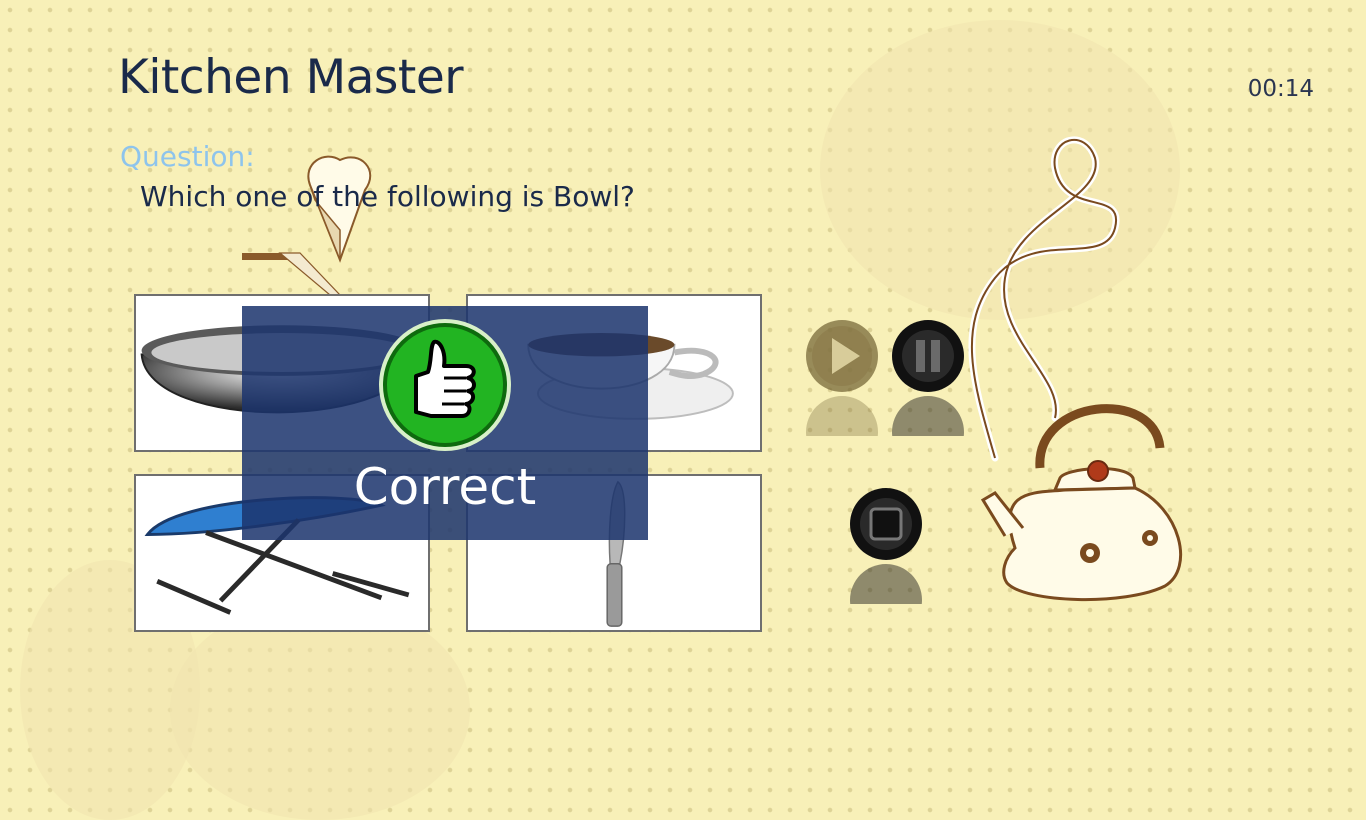  I want to click on stop-reflection, so click(886, 582).